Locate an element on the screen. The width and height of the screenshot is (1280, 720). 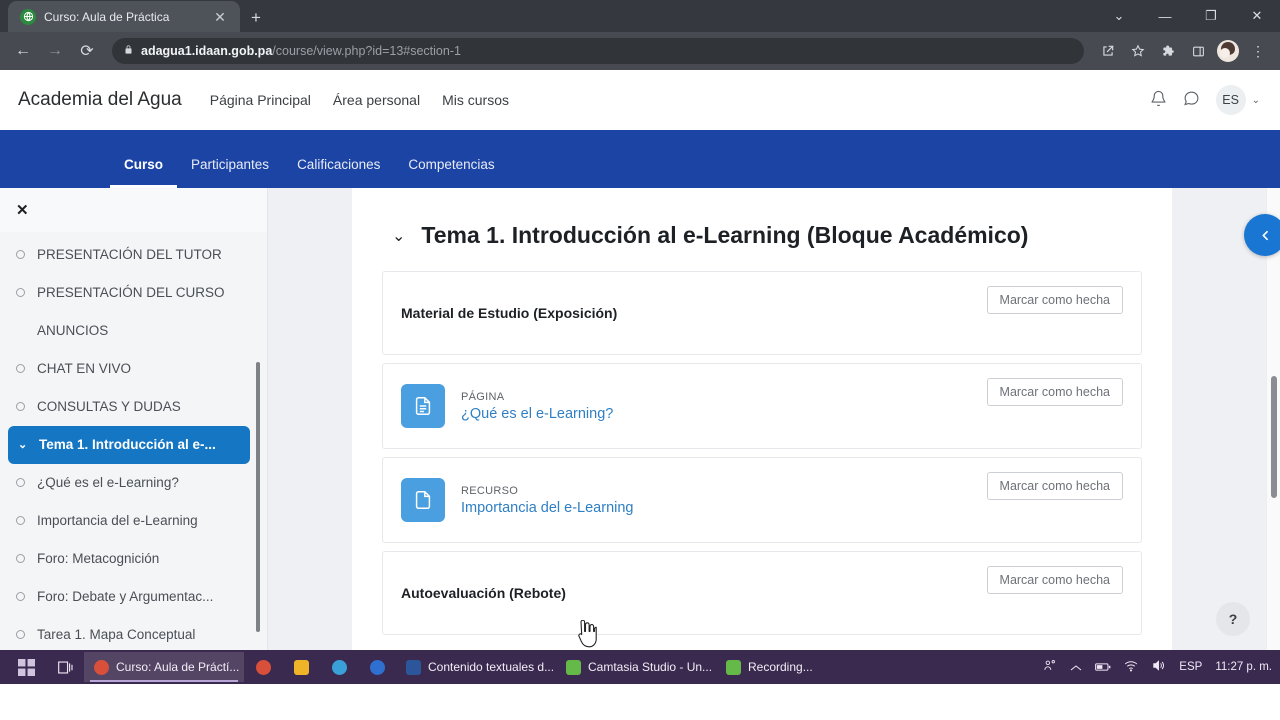
tray-clock: 11:27 p. m. is located at coordinates (1243, 667).